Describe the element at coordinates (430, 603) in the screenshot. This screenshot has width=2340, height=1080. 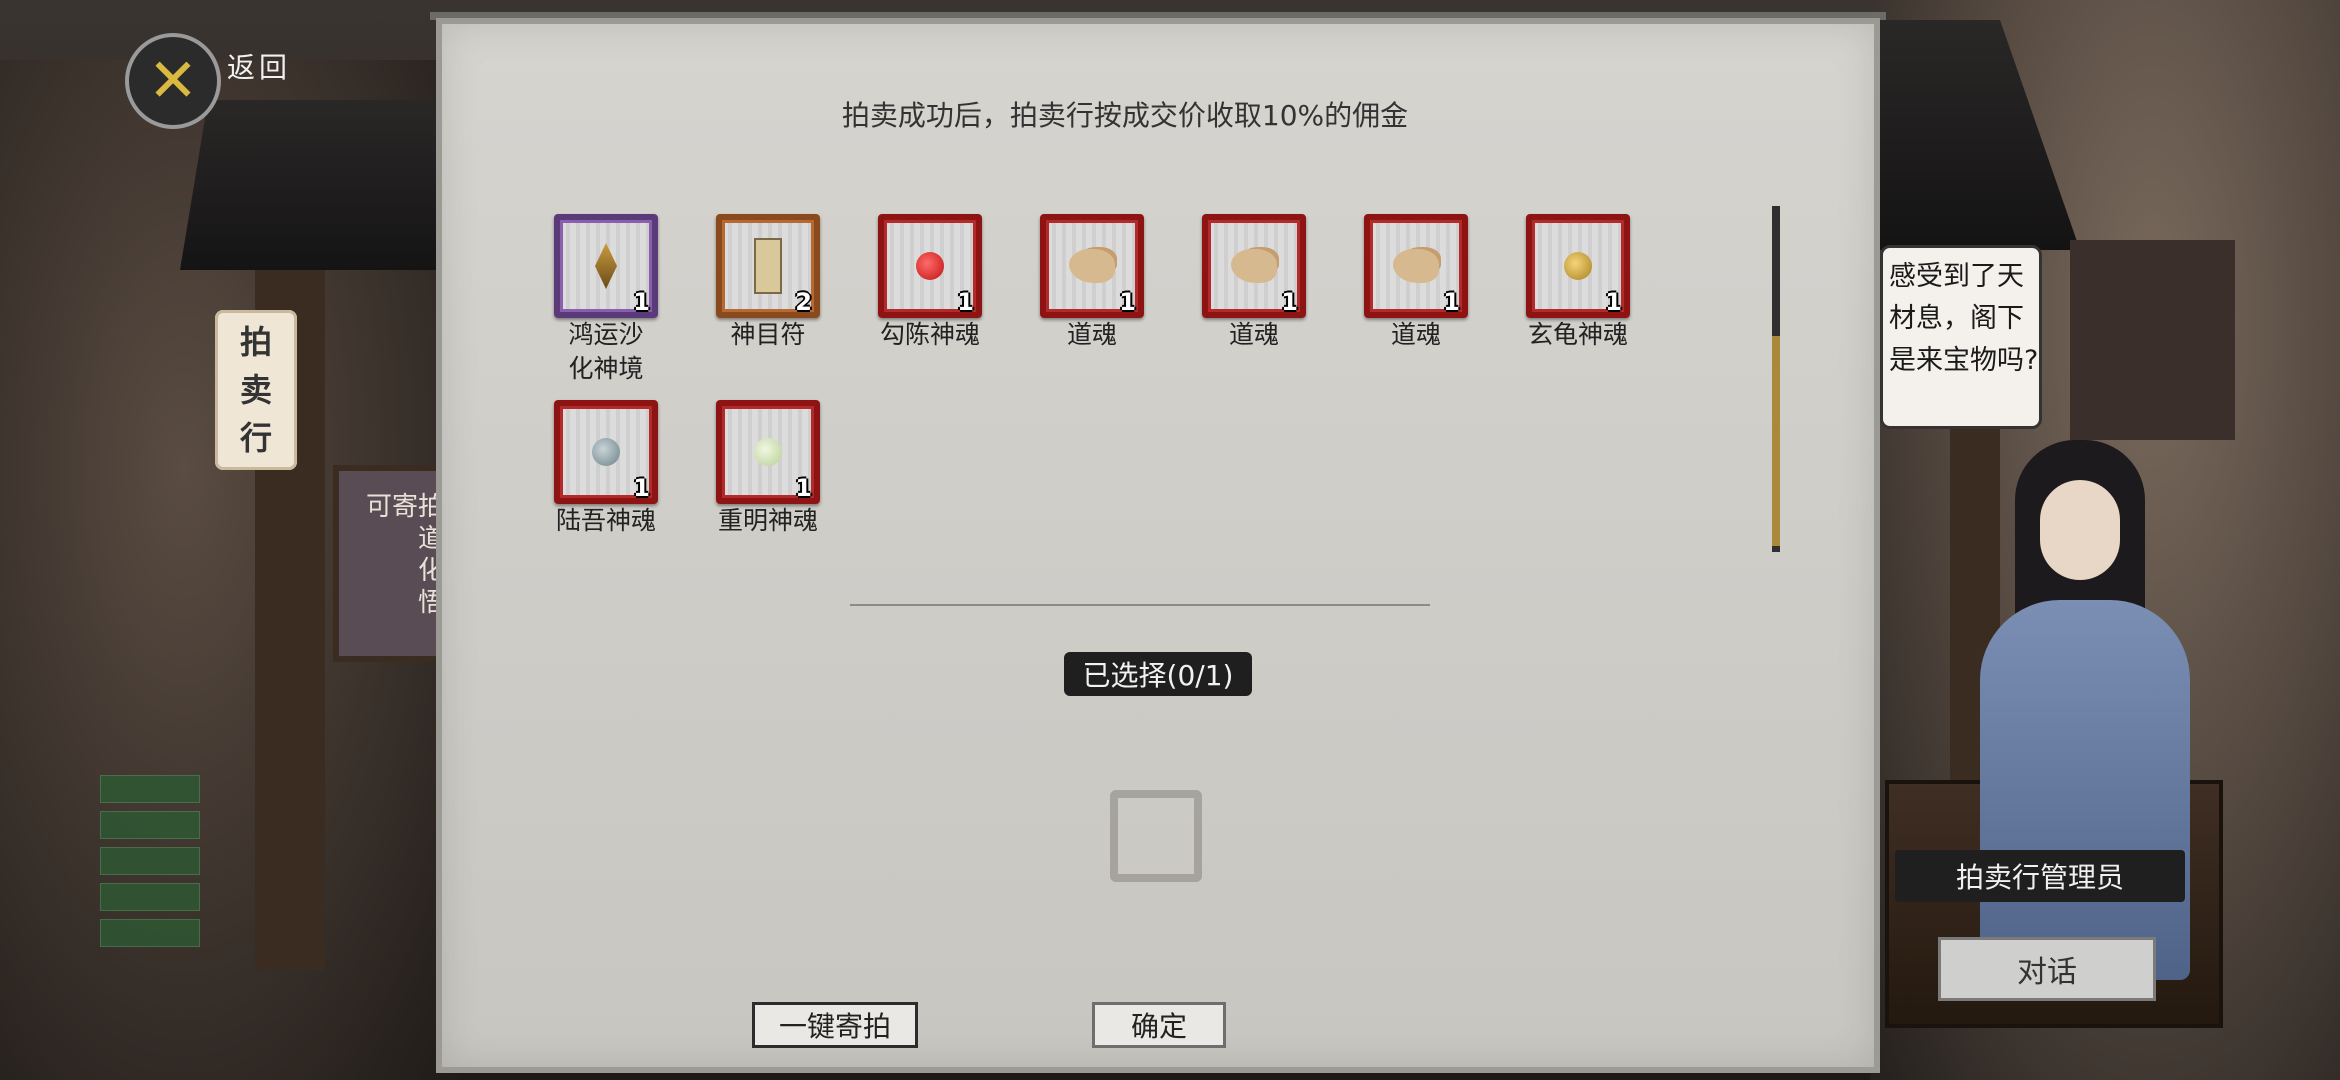
I see `notice-line: 悟` at that location.